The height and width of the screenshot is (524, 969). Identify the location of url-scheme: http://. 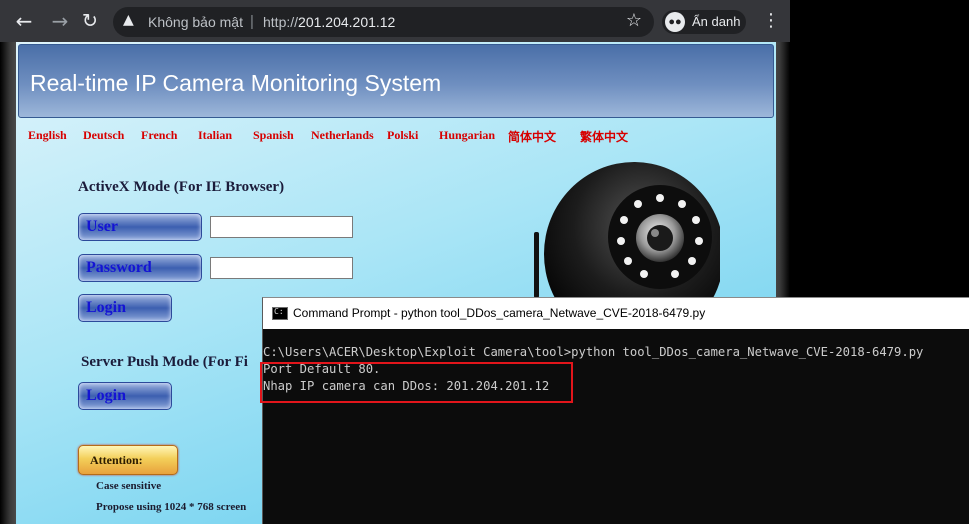
(281, 22).